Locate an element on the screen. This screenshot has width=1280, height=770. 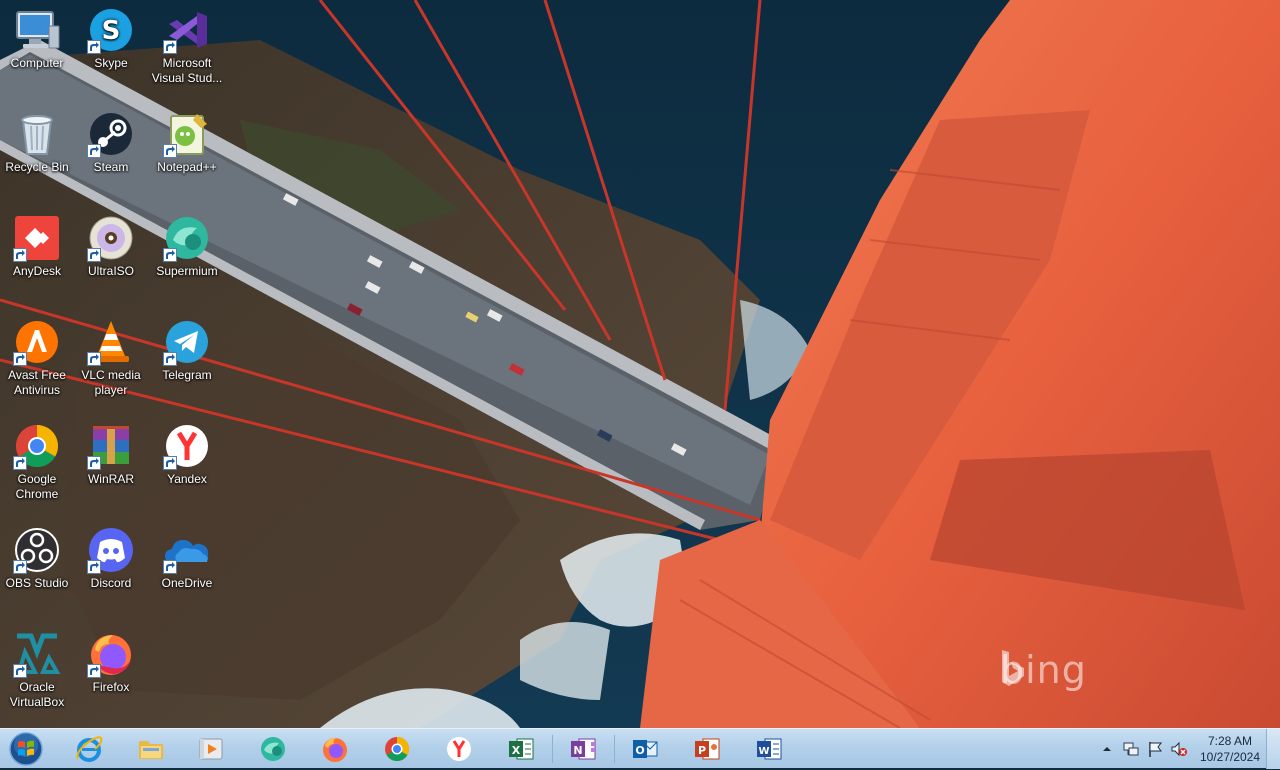
desktop-icon-label: WinRAR is located at coordinates (110, 479).